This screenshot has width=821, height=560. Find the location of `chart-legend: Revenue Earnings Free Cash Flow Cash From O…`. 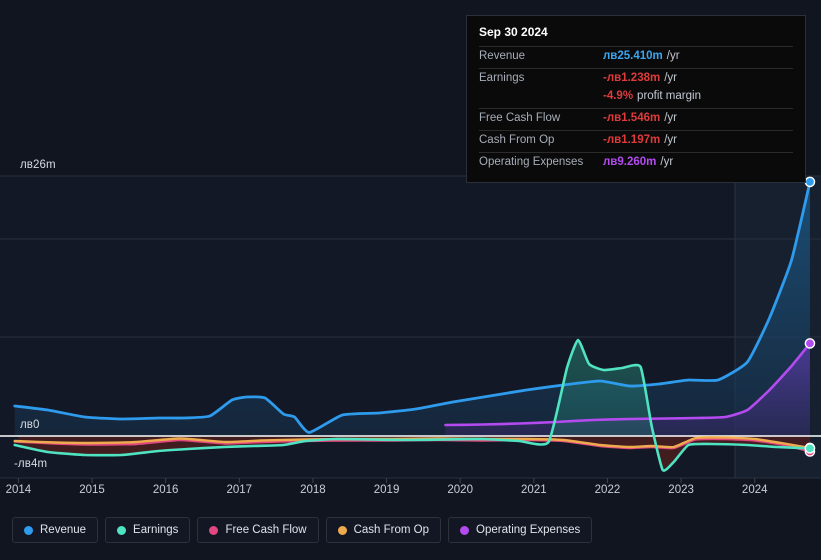

chart-legend: Revenue Earnings Free Cash Flow Cash From O… is located at coordinates (302, 530).